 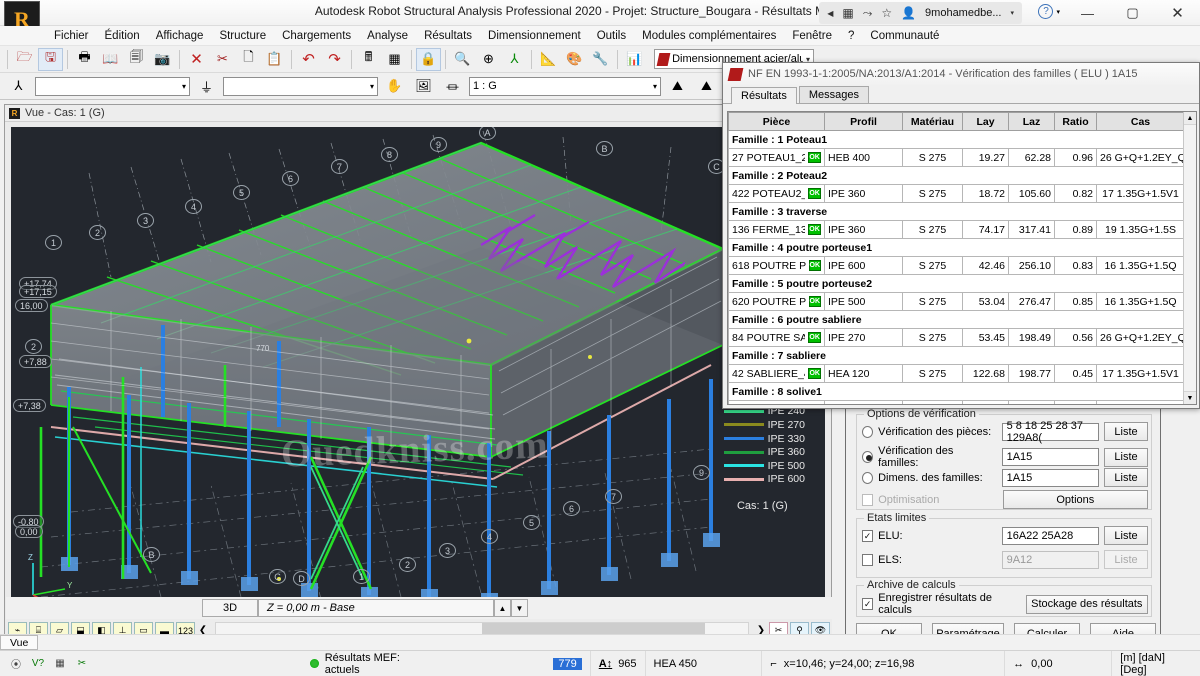 I want to click on elu-input: 16A22 25A28, so click(x=1050, y=535).